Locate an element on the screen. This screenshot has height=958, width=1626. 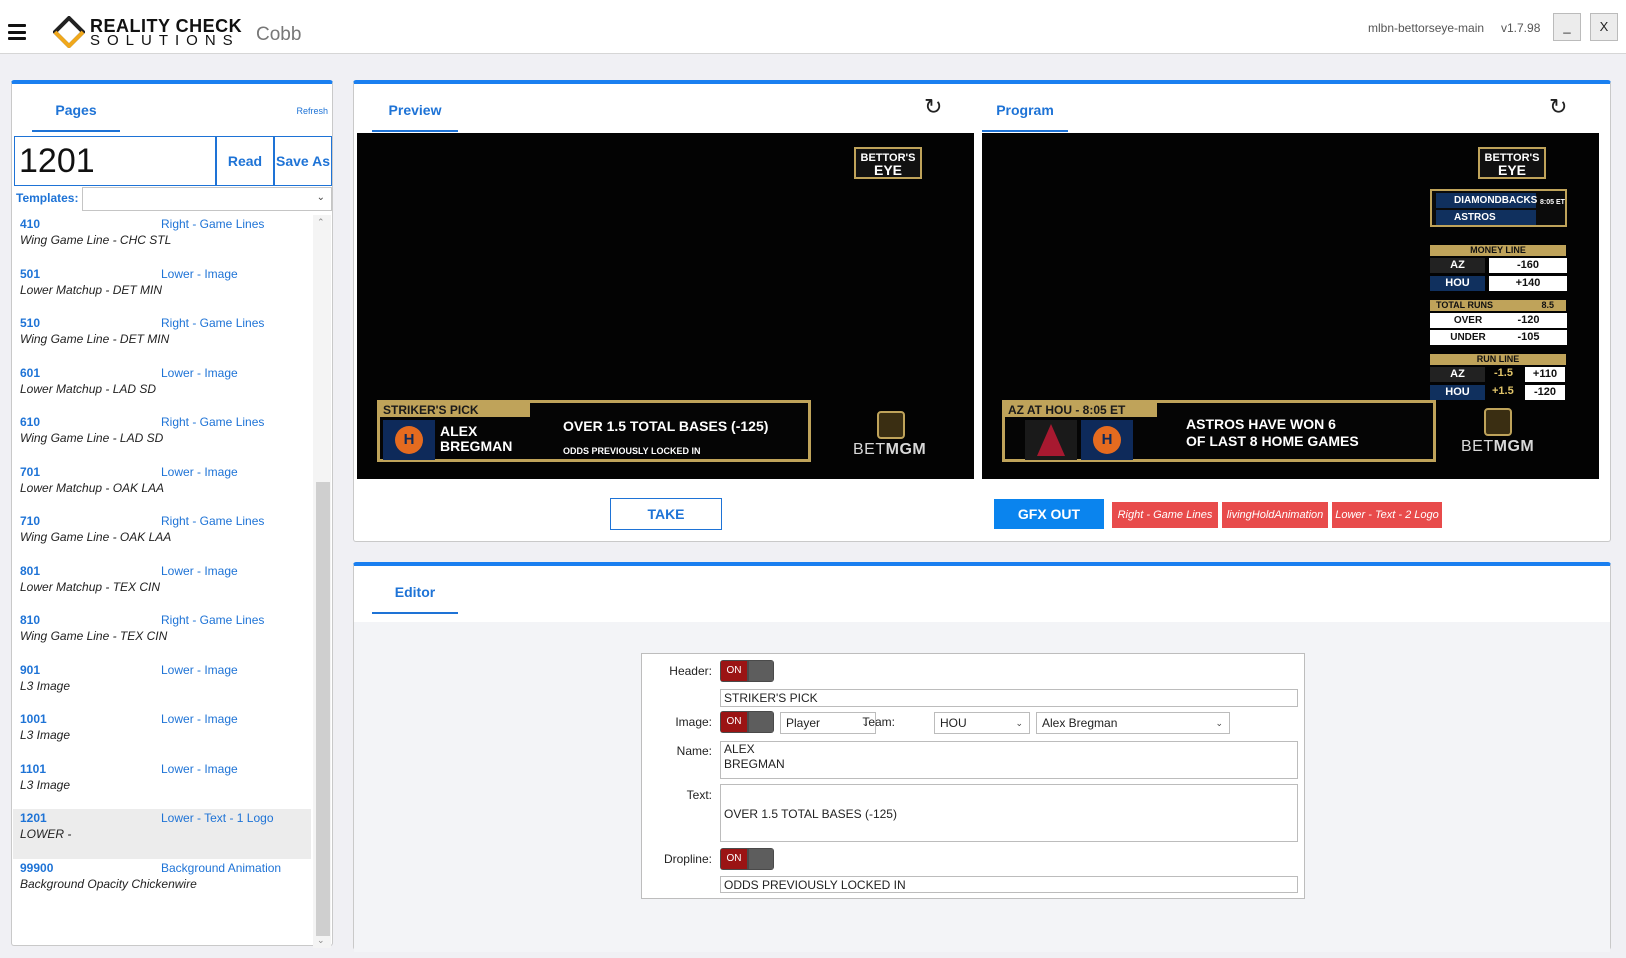
rl-value2: -120 is located at coordinates (1545, 392).